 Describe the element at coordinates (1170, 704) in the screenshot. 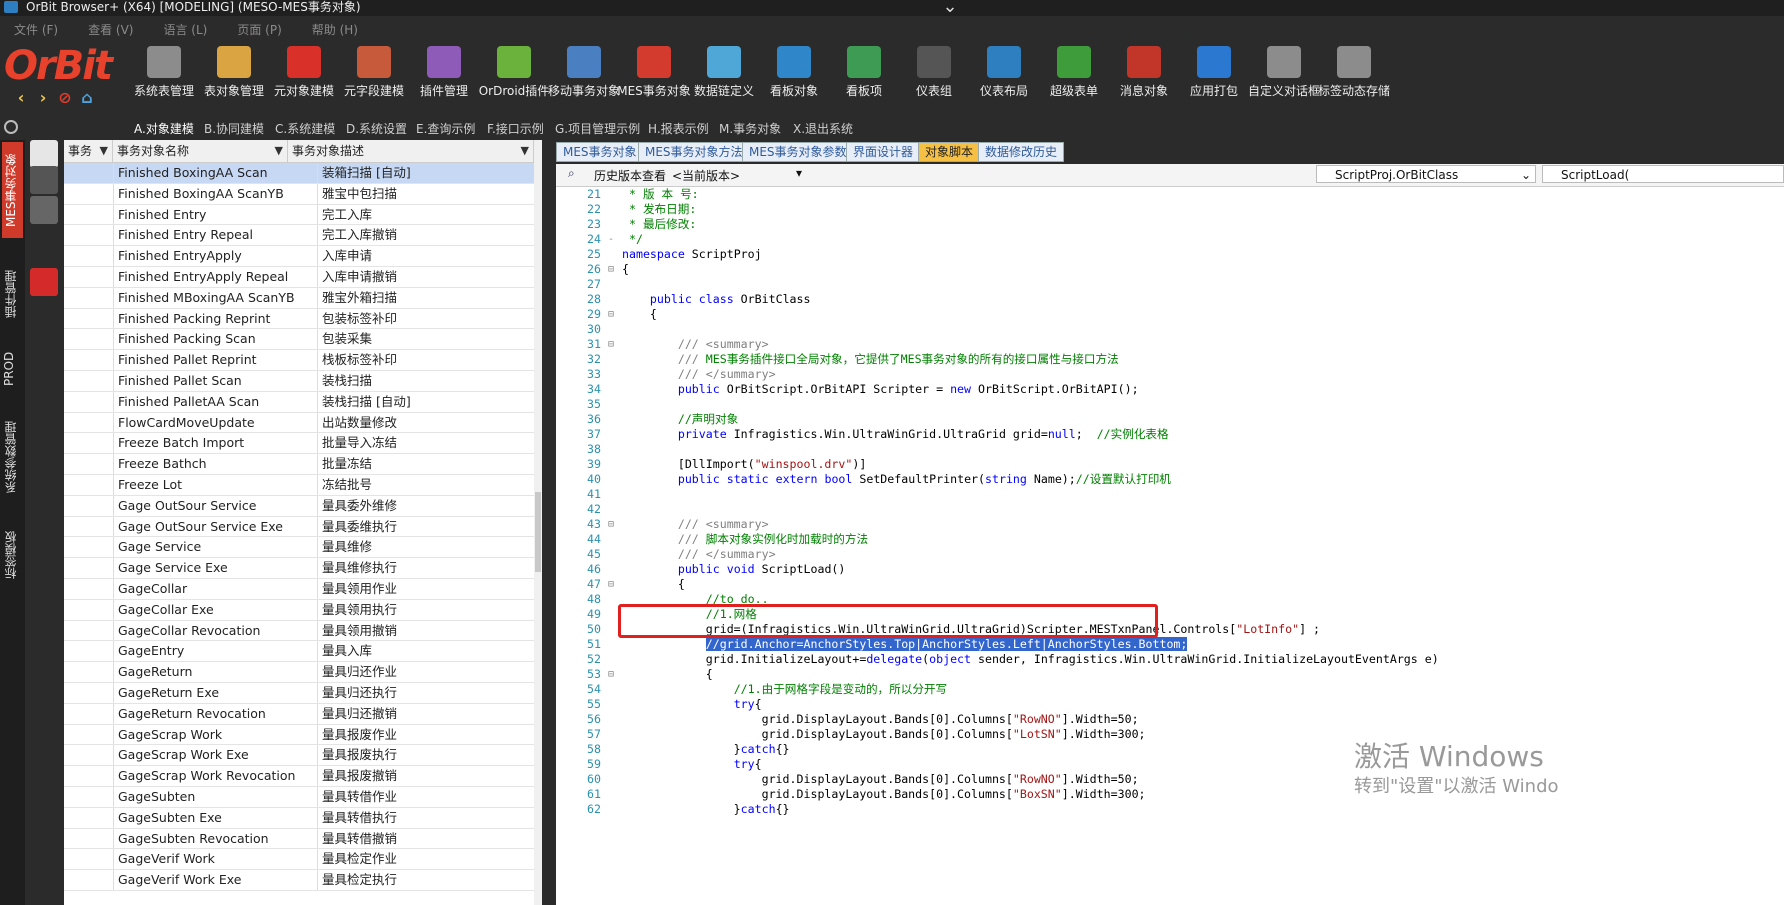

I see `code-line: 55 try{` at that location.